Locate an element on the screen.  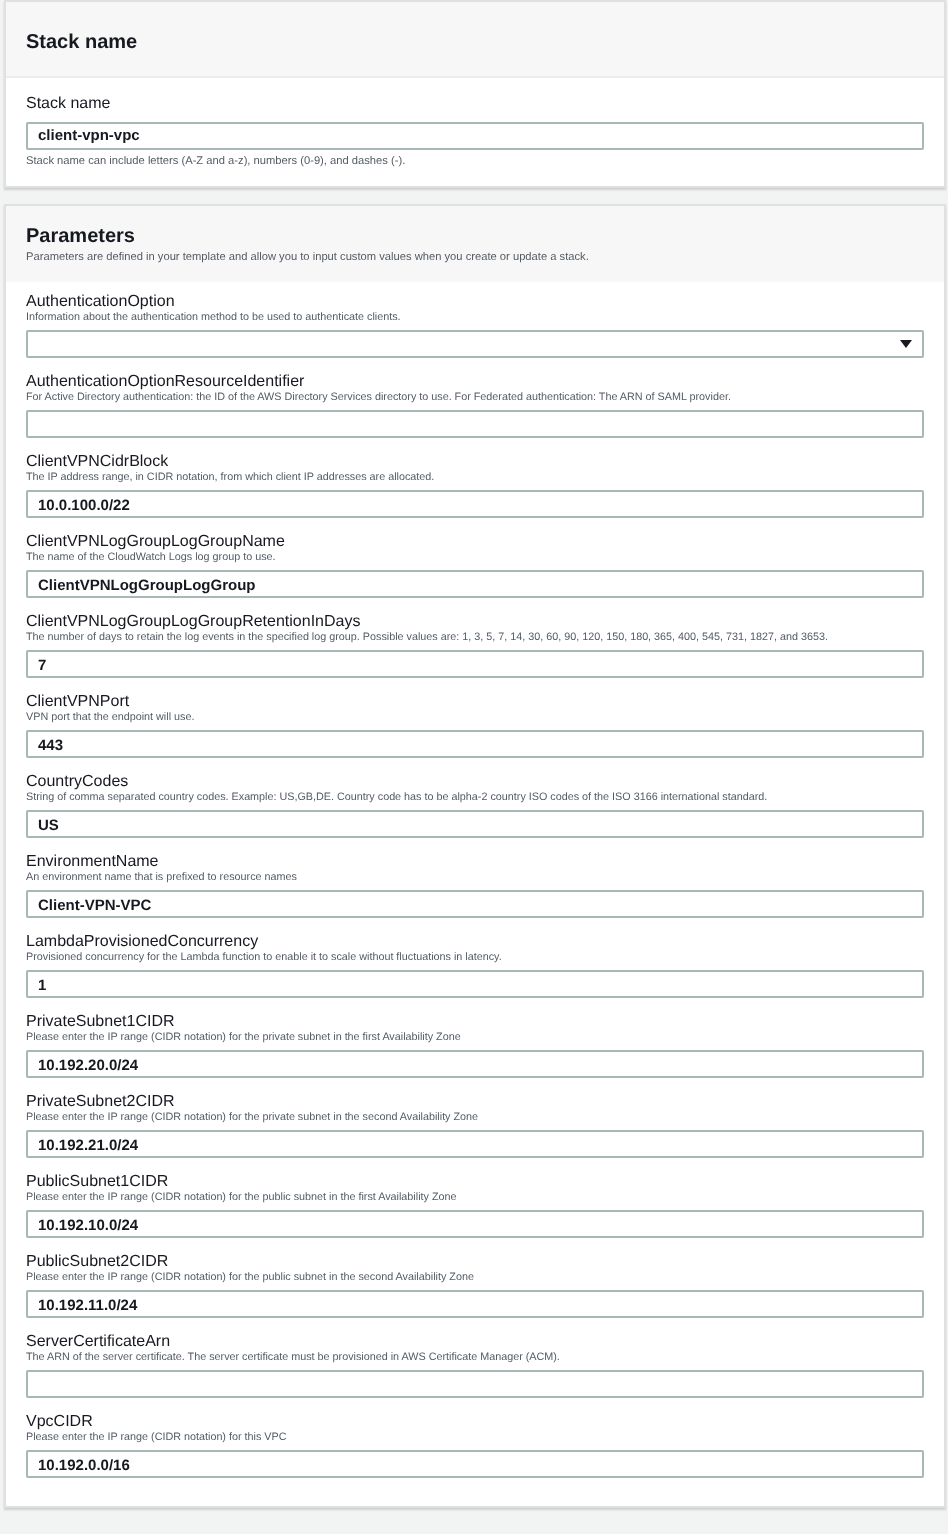
field-label: PrivateSubnet1CIDR is located at coordinates (101, 1021).